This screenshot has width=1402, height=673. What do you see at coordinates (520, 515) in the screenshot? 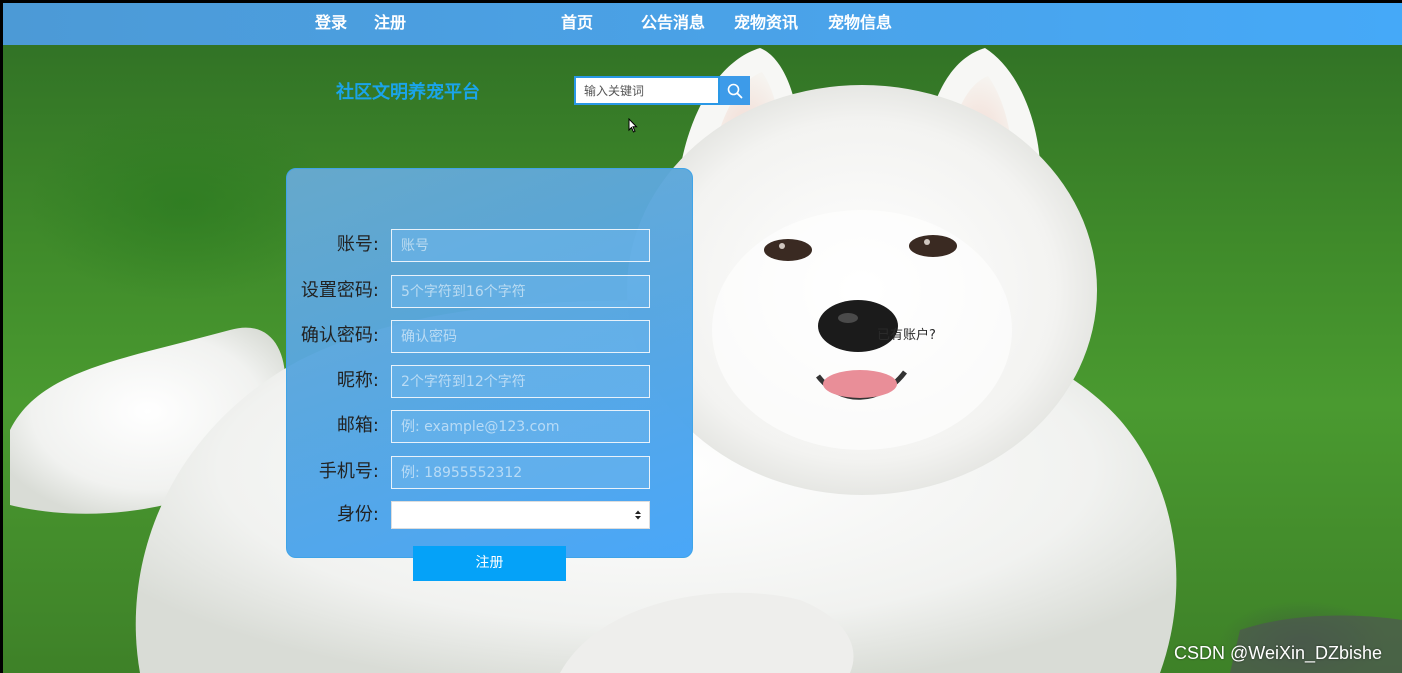
I see `role-select` at bounding box center [520, 515].